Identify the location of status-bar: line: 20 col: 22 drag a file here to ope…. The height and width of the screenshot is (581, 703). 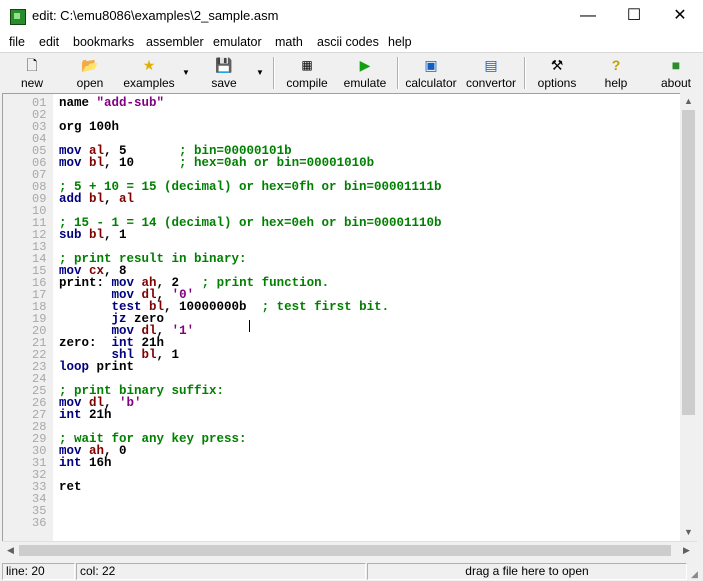
(351, 571).